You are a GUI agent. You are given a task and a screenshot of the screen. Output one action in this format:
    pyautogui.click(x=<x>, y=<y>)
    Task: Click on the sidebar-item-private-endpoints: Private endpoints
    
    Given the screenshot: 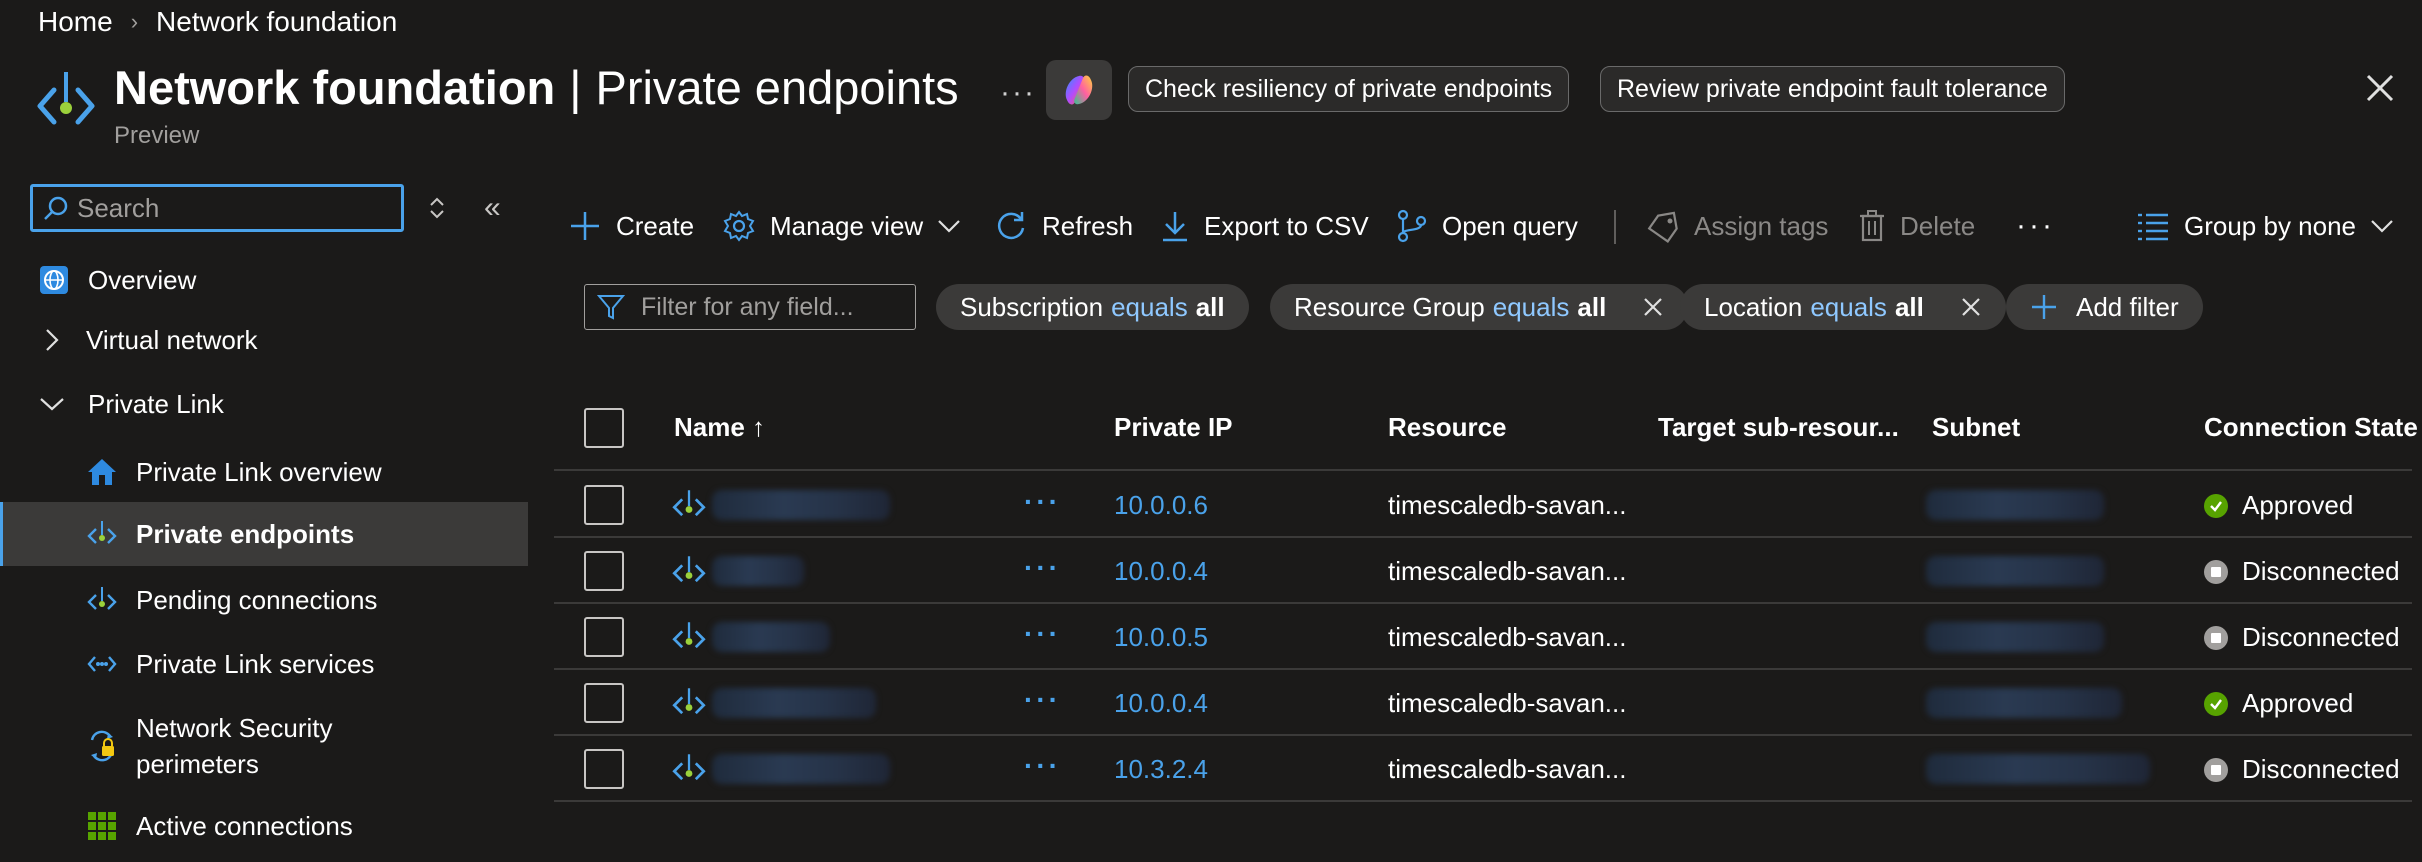 What is the action you would take?
    pyautogui.click(x=264, y=534)
    